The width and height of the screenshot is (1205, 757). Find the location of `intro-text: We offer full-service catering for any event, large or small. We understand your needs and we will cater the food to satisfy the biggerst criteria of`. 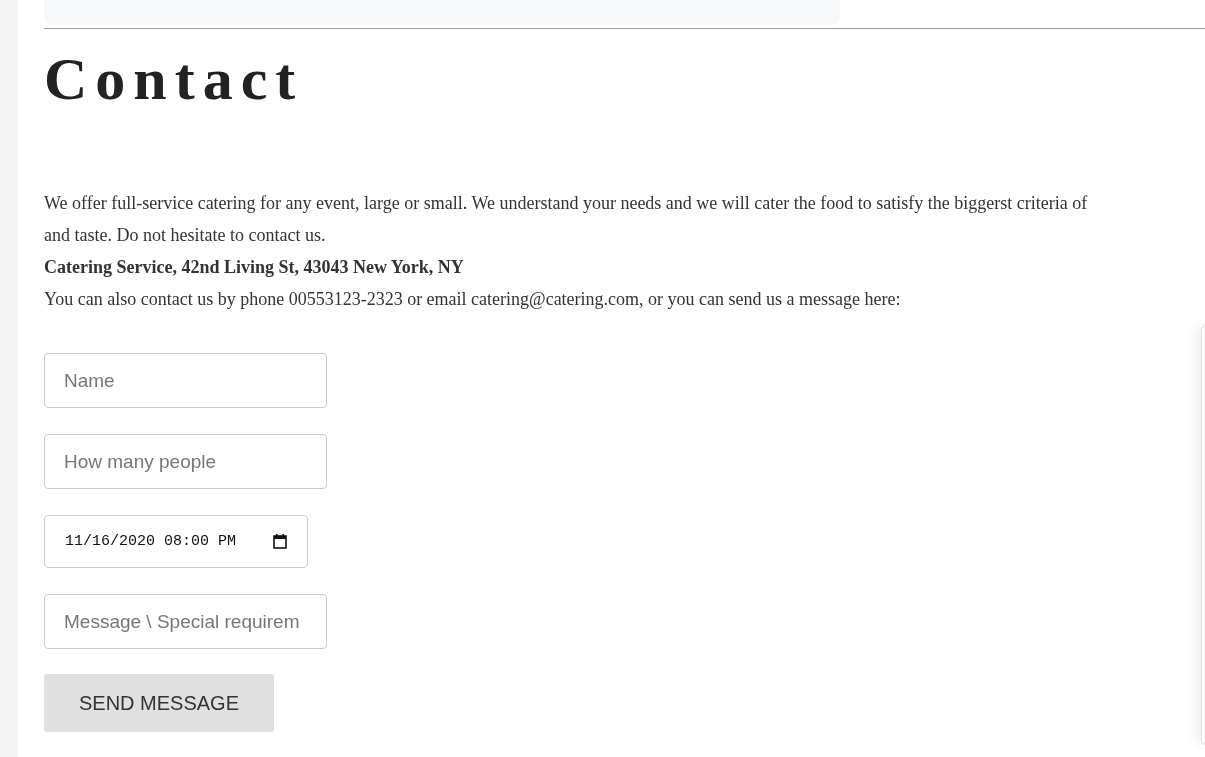

intro-text: We offer full-service catering for any event, large or small. We understand your needs and we will cater the food to satisfy the biggerst criteria of is located at coordinates (566, 203).